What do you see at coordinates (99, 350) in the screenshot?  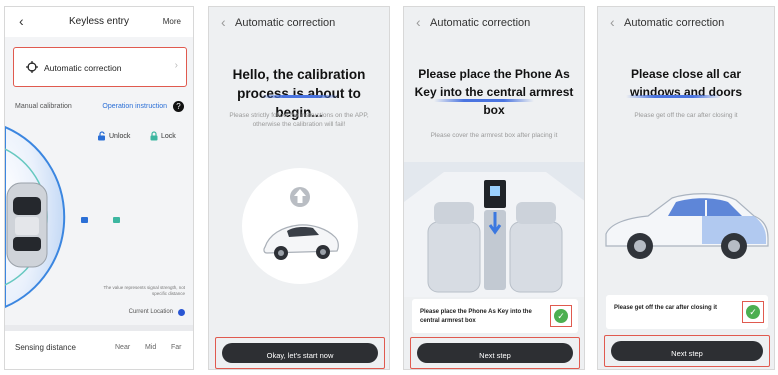 I see `sensing-distance-row: Sensing distance Near Mid Far` at bounding box center [99, 350].